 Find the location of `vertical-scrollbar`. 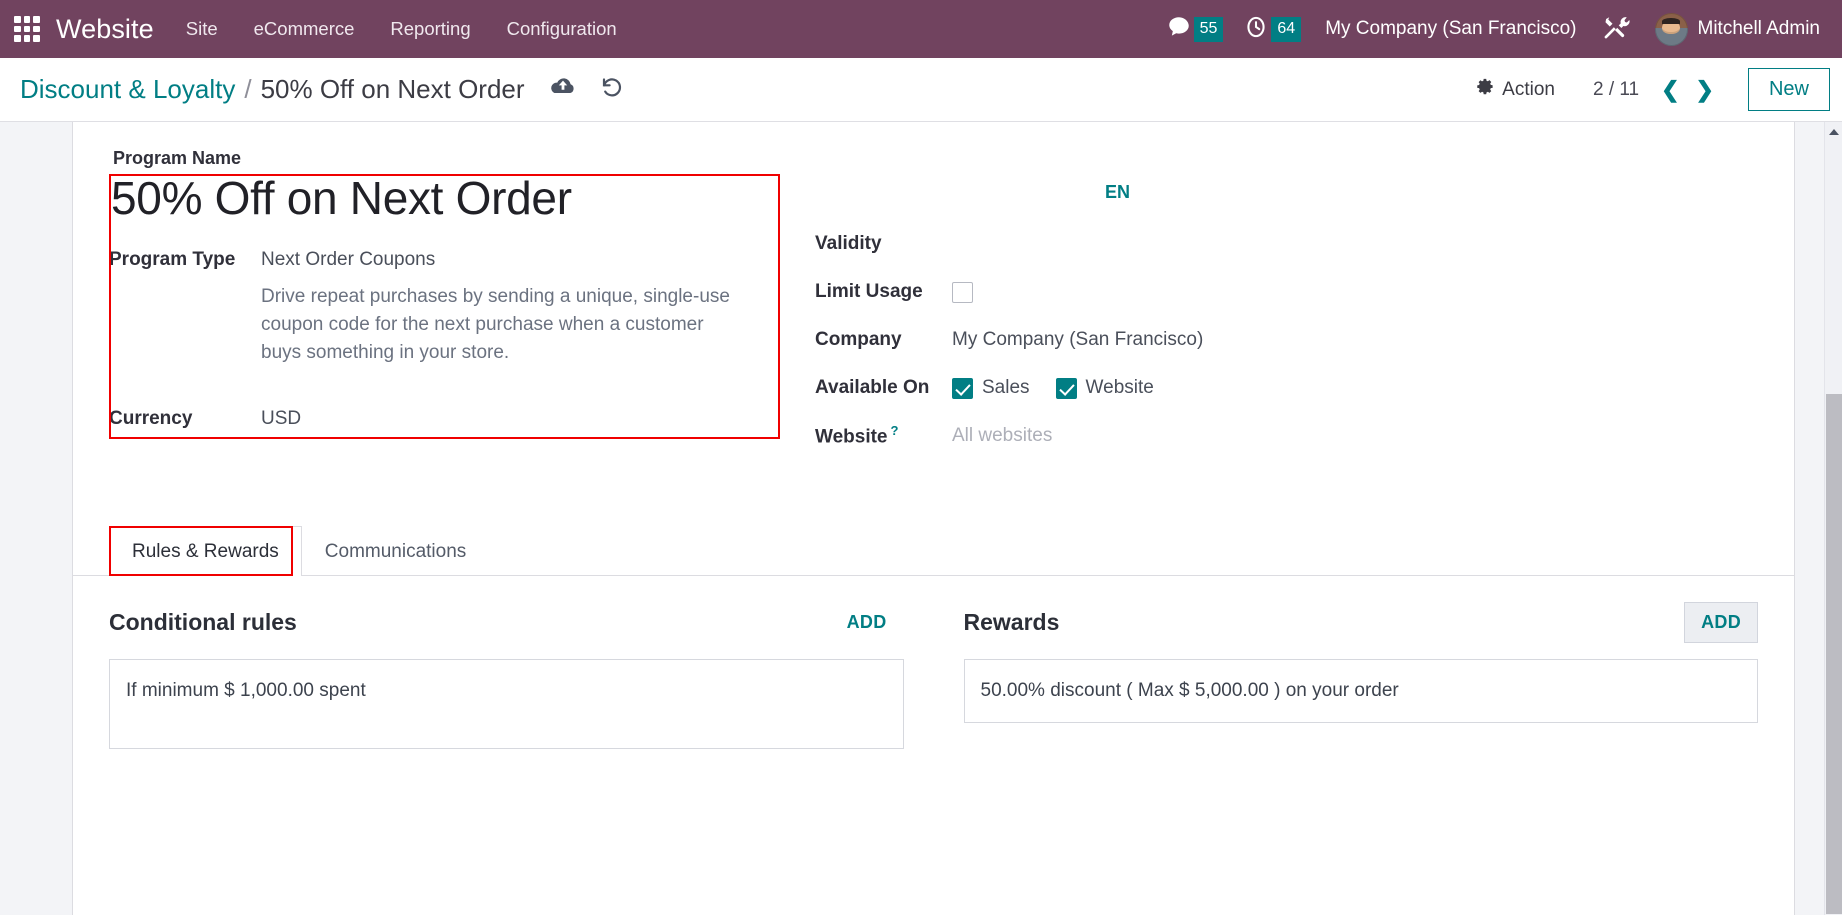

vertical-scrollbar is located at coordinates (1833, 518).